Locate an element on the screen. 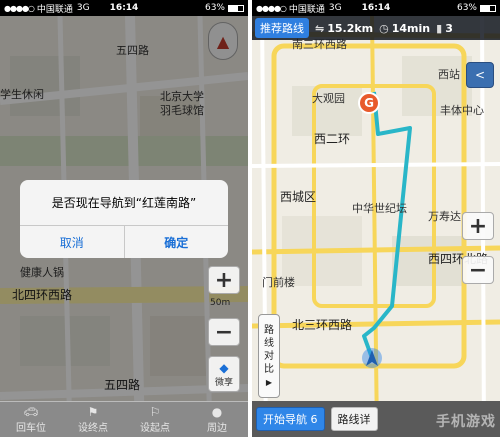  map-label: 西站 is located at coordinates (449, 74).